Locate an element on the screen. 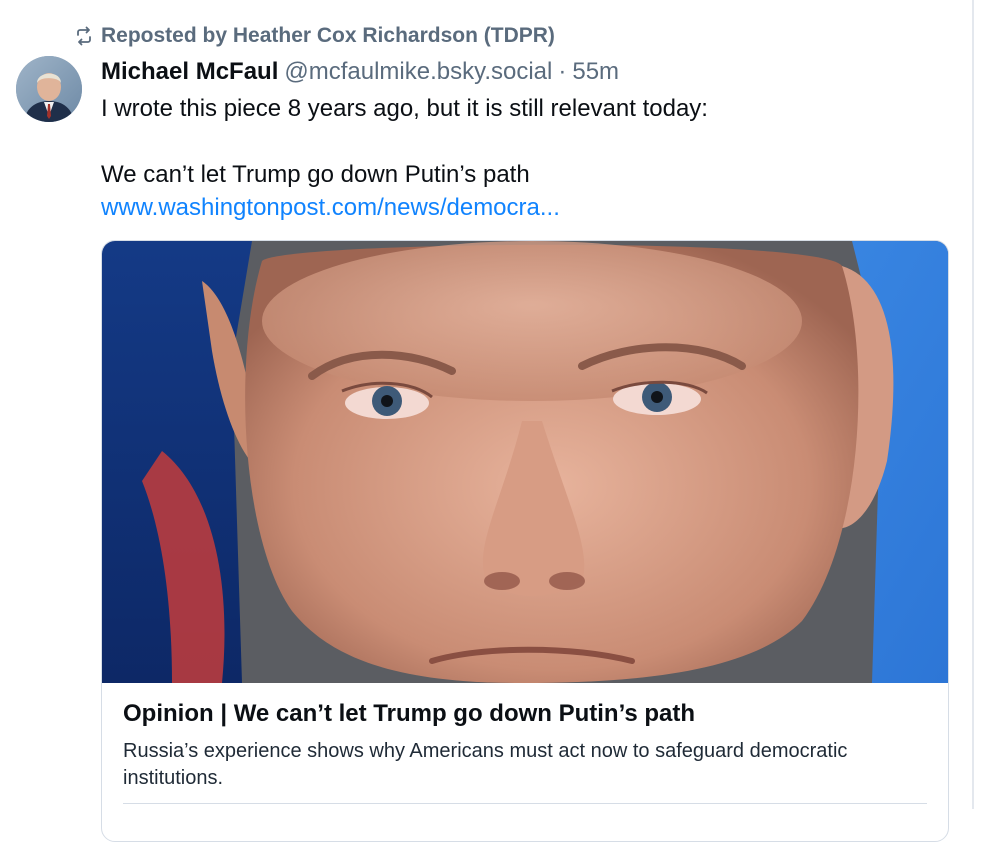 This screenshot has height=842, width=1000. author-handle: @mcfaulmike.bsky.social is located at coordinates (418, 72).